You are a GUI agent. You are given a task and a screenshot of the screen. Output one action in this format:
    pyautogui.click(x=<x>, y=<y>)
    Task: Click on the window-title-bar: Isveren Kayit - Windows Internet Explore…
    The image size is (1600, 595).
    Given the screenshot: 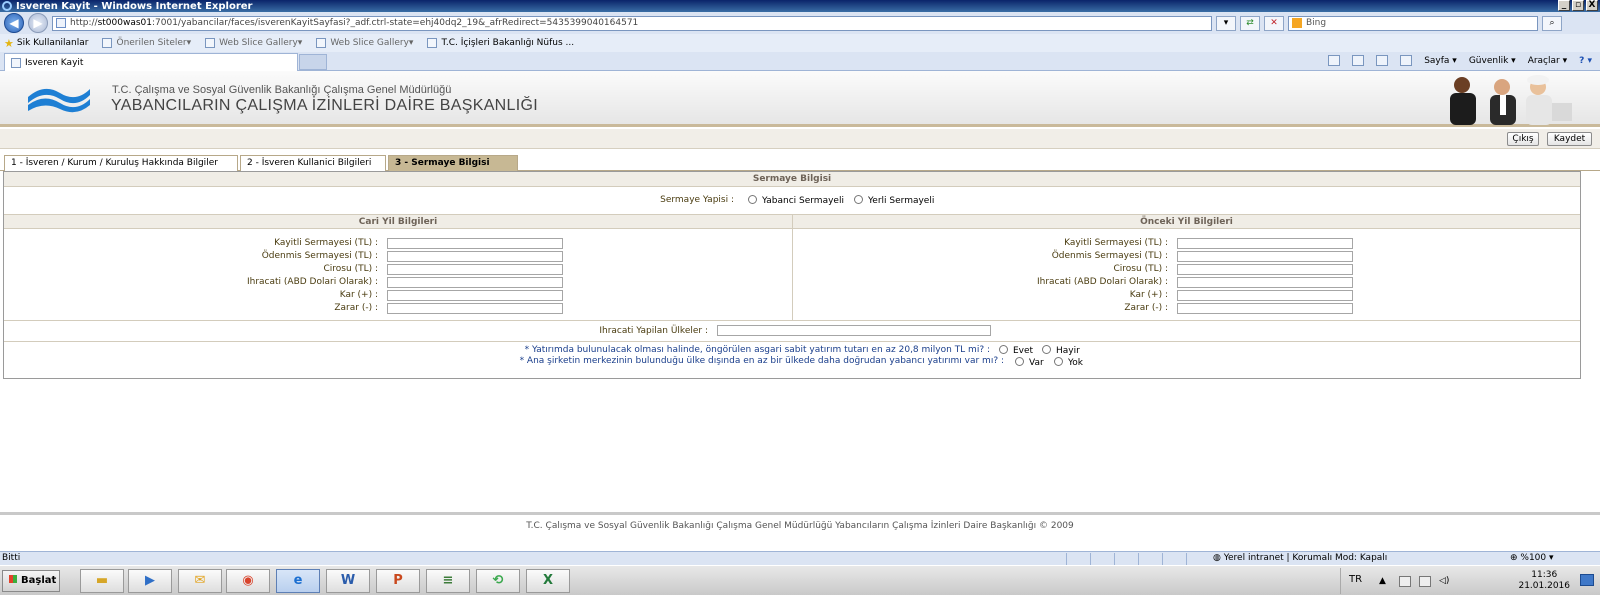 What is the action you would take?
    pyautogui.click(x=800, y=6)
    